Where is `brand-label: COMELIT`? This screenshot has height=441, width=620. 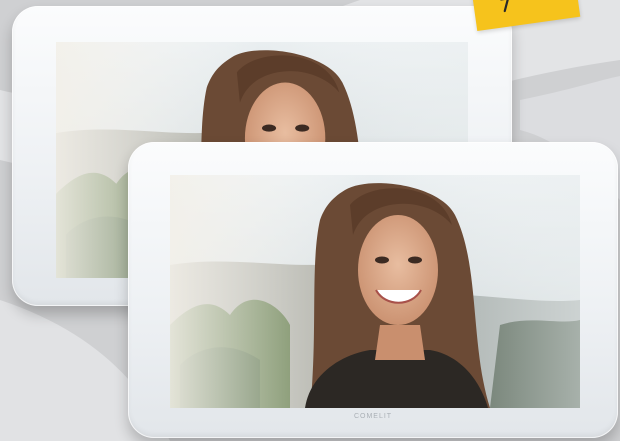
brand-label: COMELIT is located at coordinates (373, 416).